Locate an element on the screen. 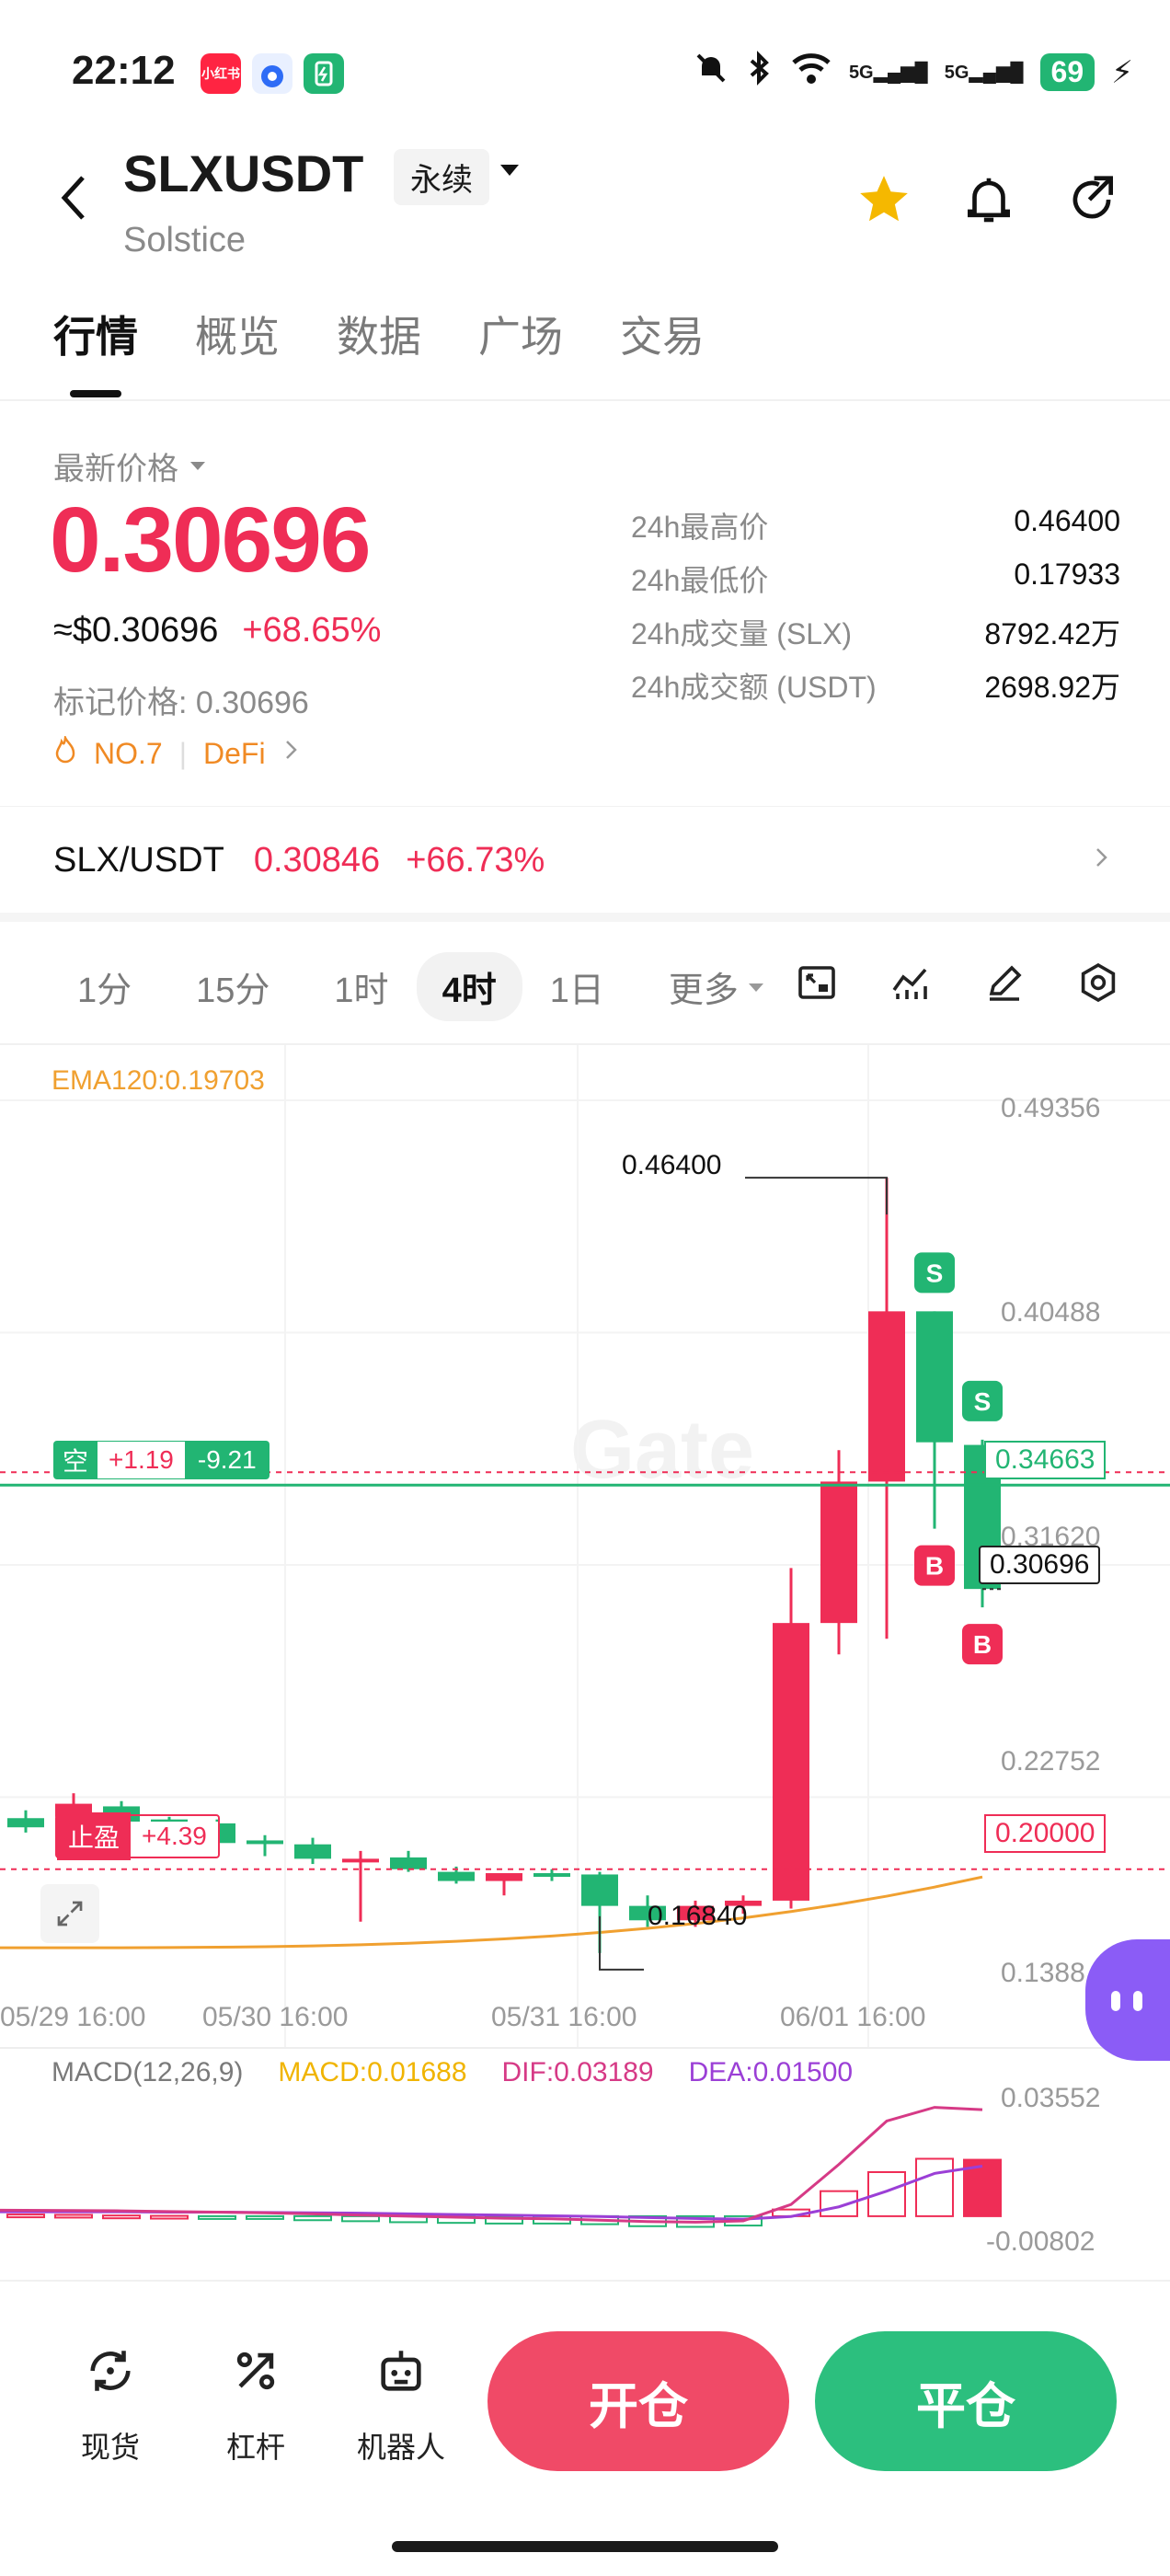 The height and width of the screenshot is (2576, 1170). position-side: 空 is located at coordinates (76, 1461).